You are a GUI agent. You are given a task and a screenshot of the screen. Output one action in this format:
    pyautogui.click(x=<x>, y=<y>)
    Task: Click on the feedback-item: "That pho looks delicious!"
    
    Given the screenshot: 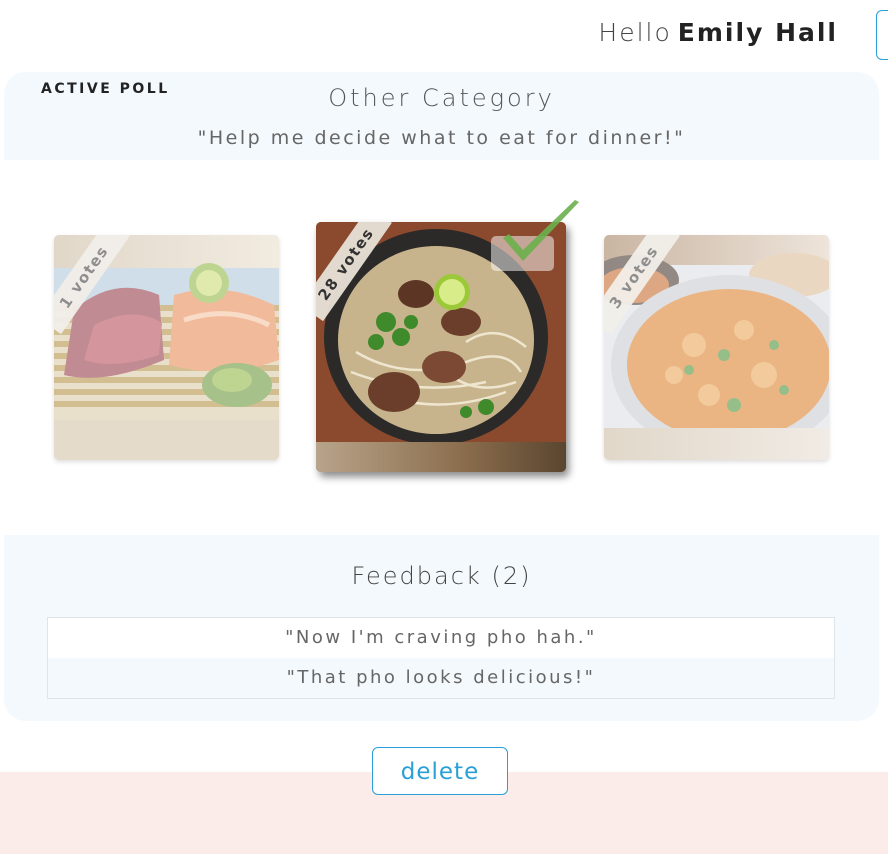 What is the action you would take?
    pyautogui.click(x=441, y=678)
    